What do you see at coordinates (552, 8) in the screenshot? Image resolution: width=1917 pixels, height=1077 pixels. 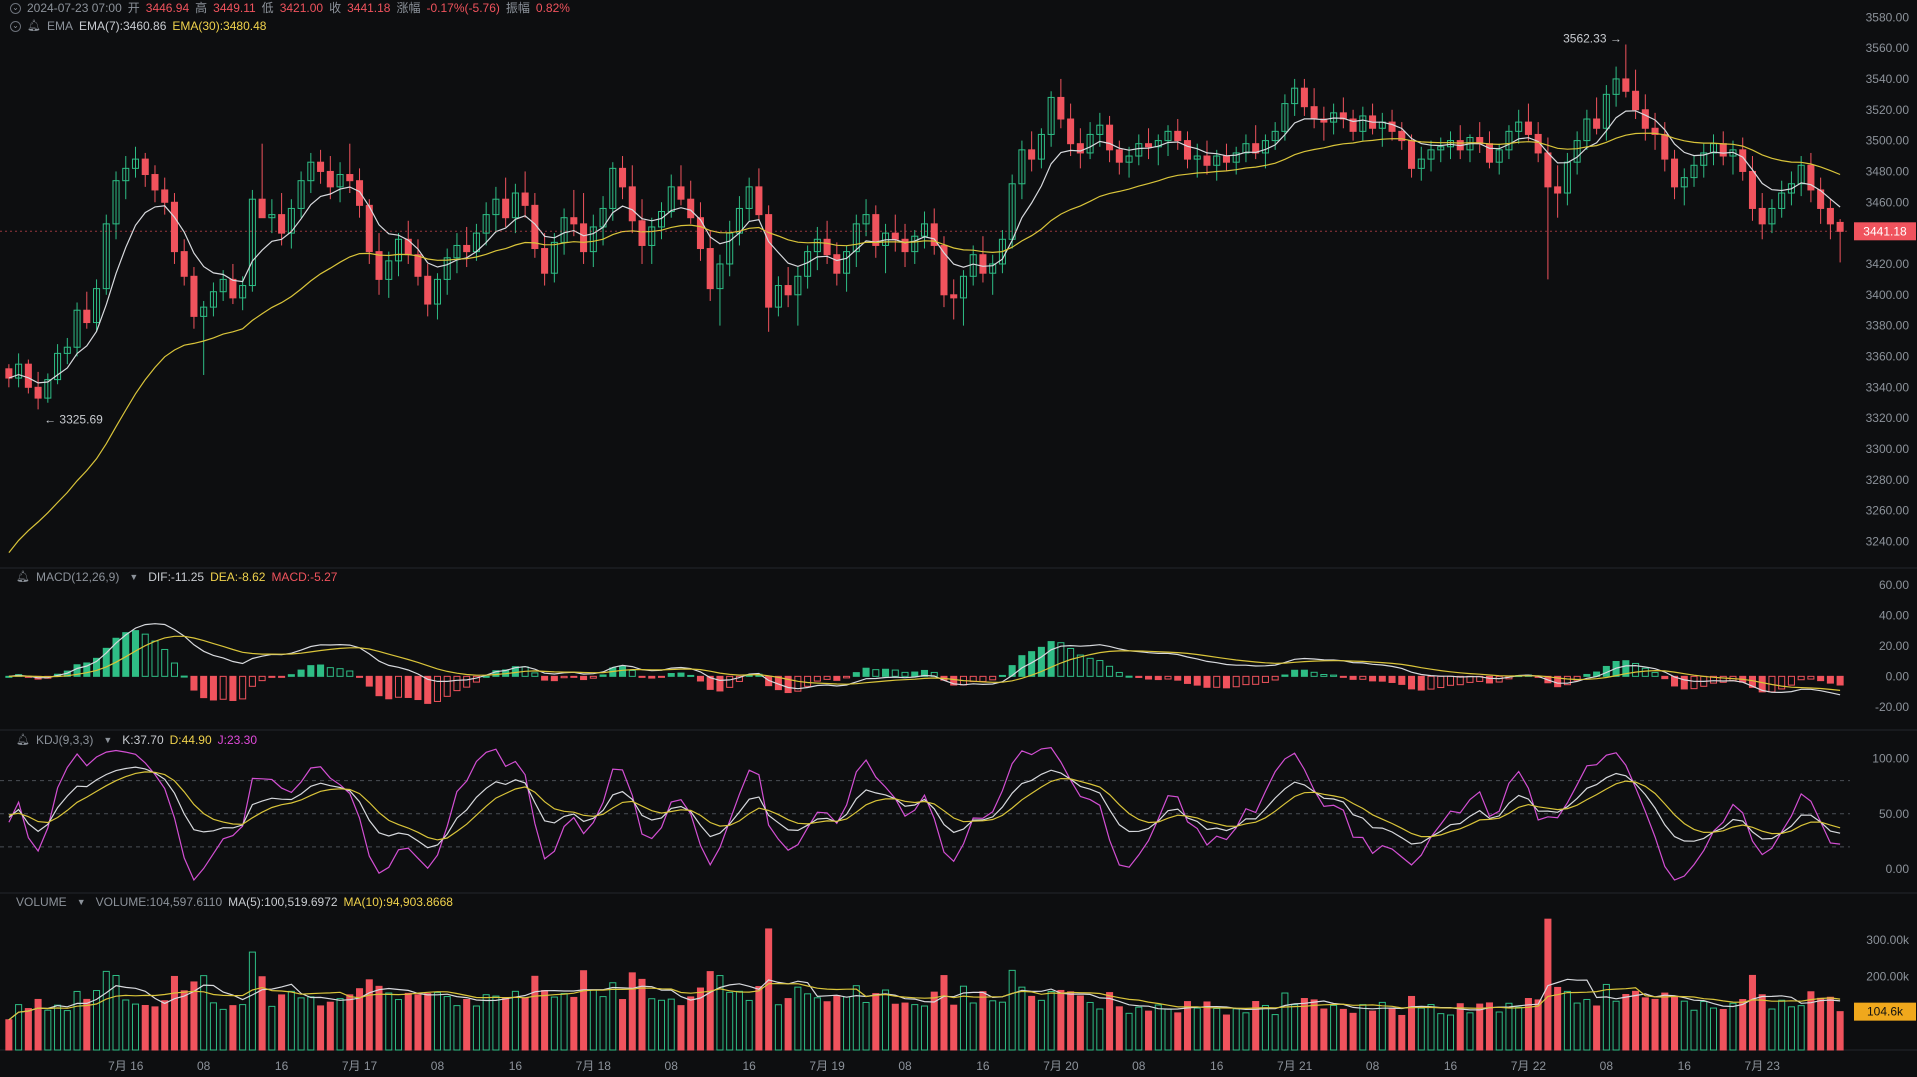 I see `amplitude-value: 0.82%` at bounding box center [552, 8].